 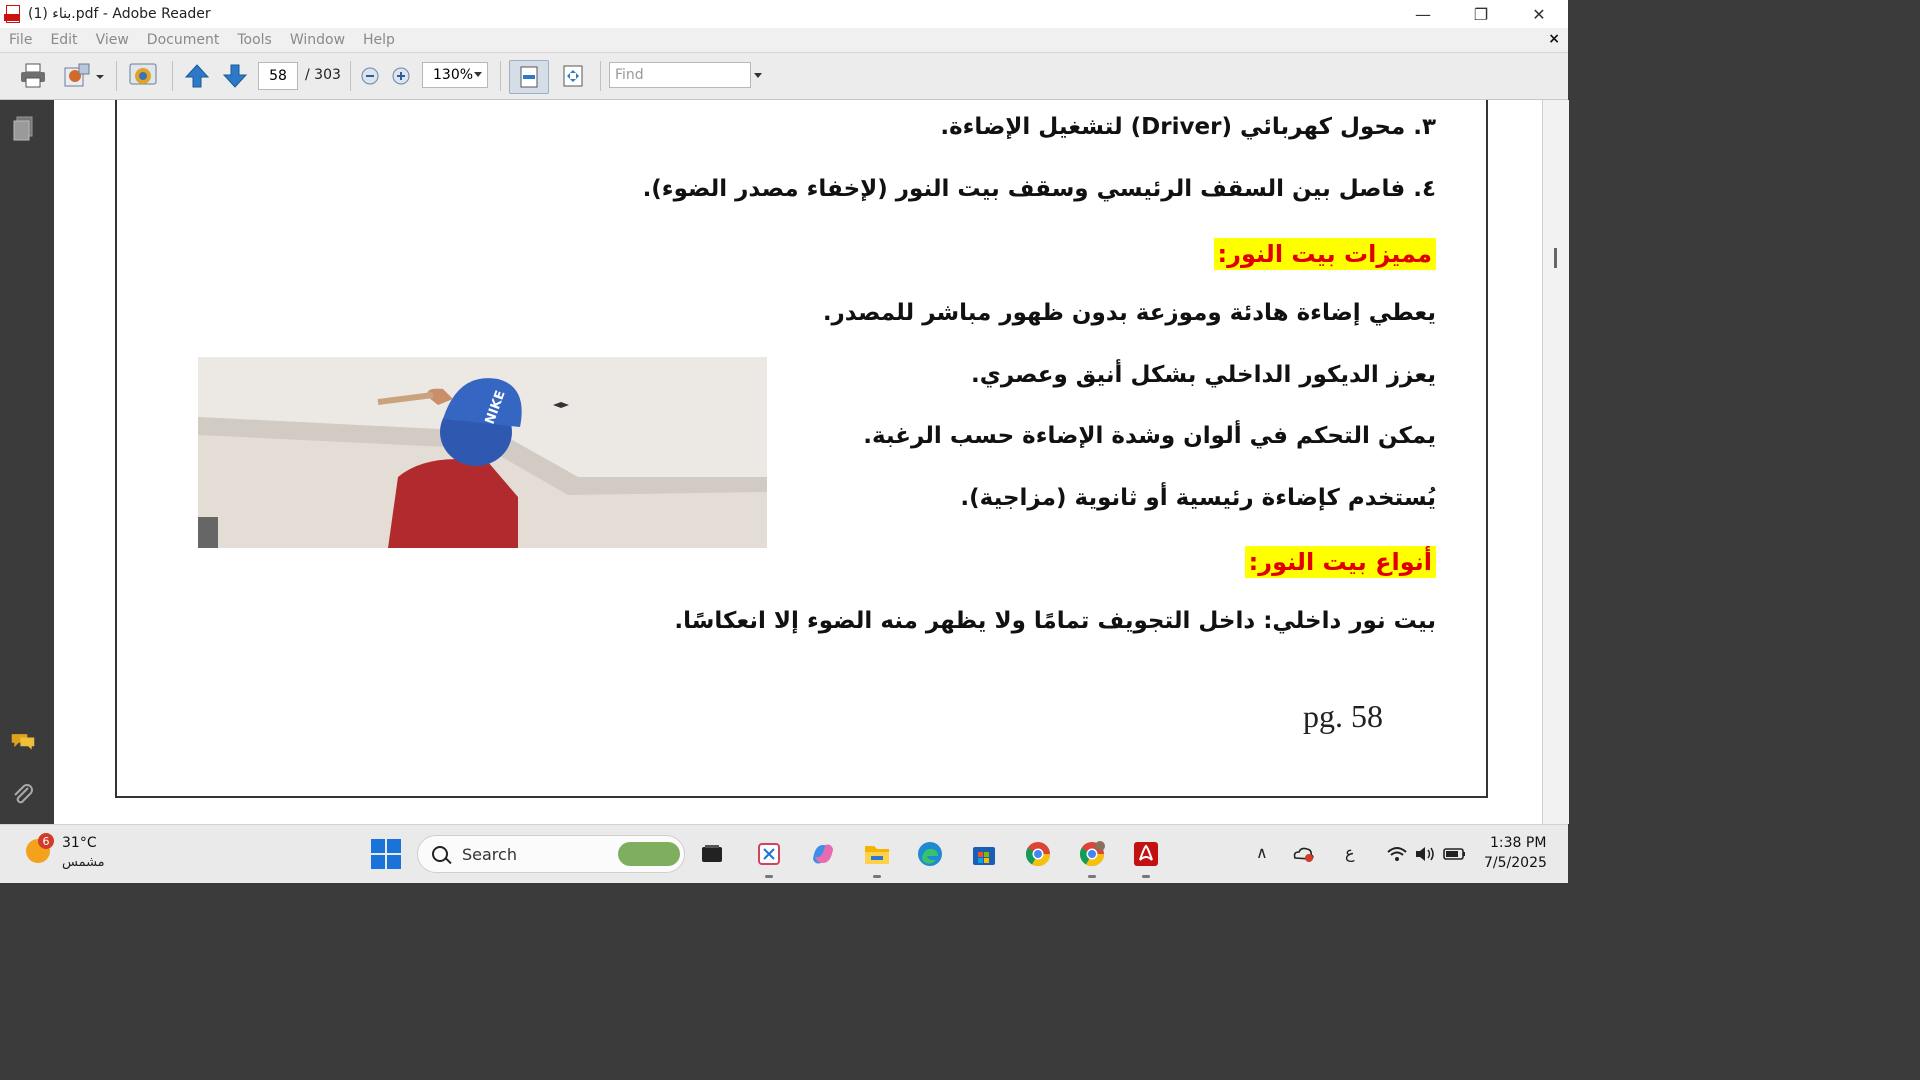 What do you see at coordinates (143, 76) in the screenshot?
I see `collaborate-icon` at bounding box center [143, 76].